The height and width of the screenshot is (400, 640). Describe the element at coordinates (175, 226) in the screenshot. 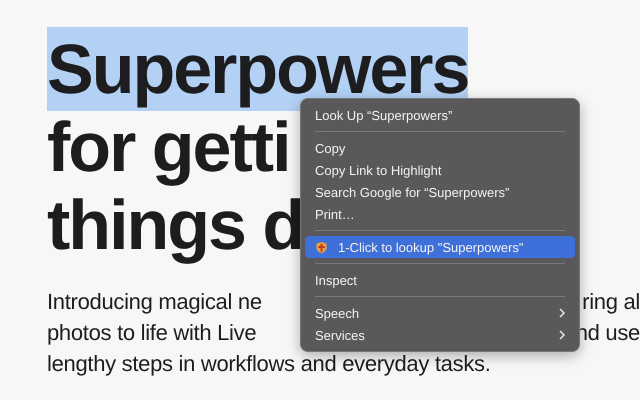

I see `headline-line: things d` at that location.